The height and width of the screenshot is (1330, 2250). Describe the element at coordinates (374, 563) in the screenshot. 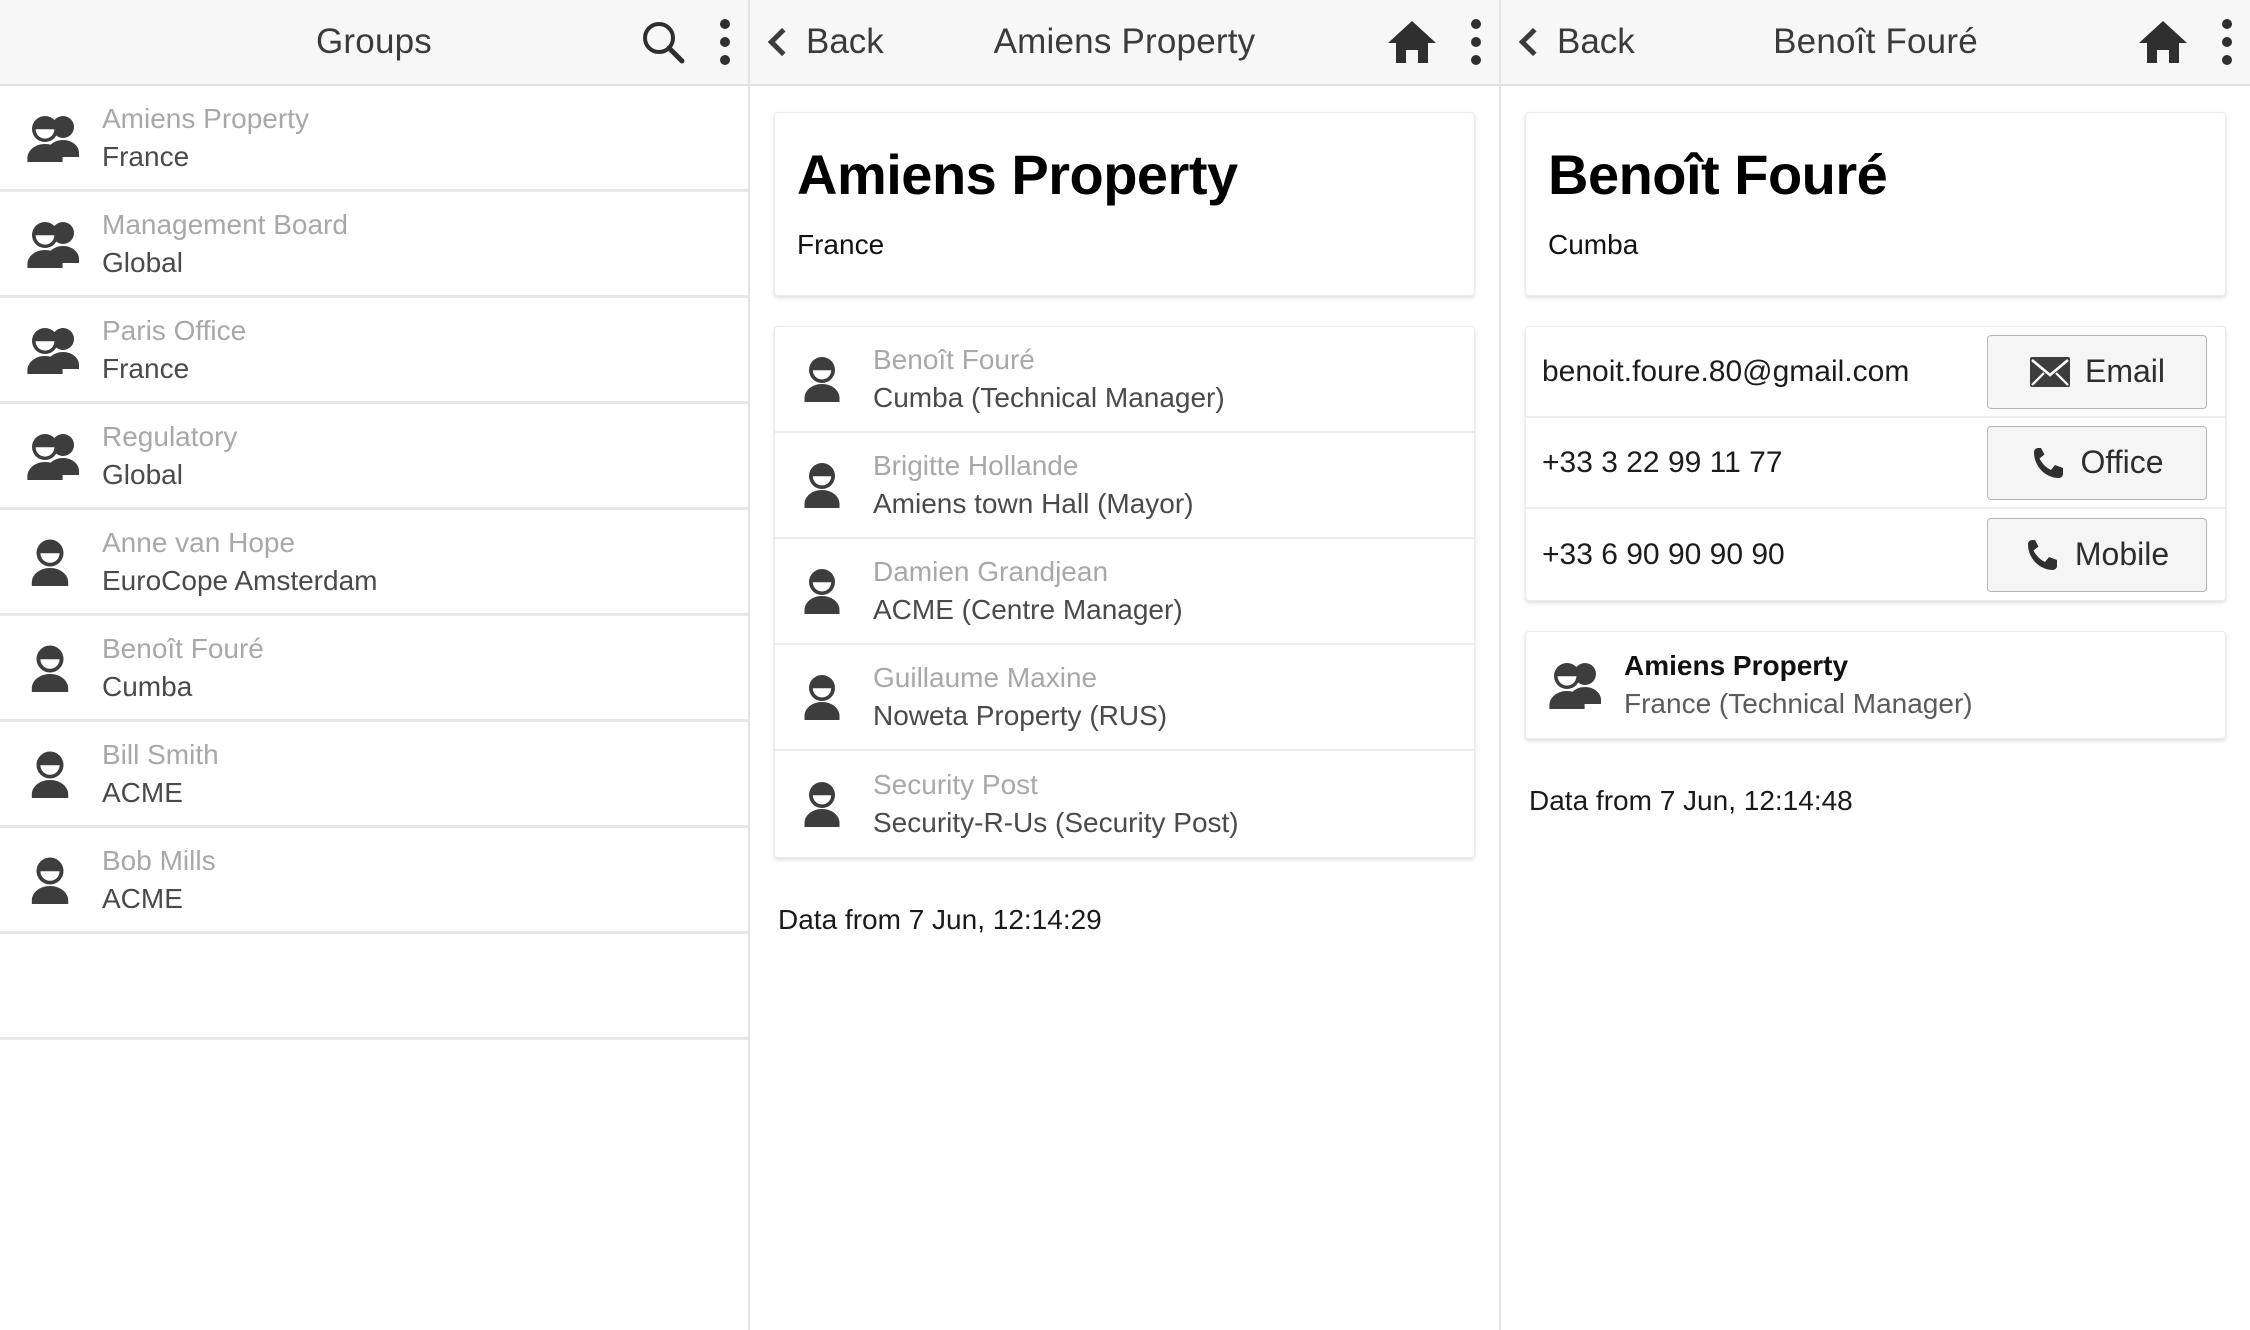

I see `list-item: Anne van Hope EuroCope Amsterdam` at that location.